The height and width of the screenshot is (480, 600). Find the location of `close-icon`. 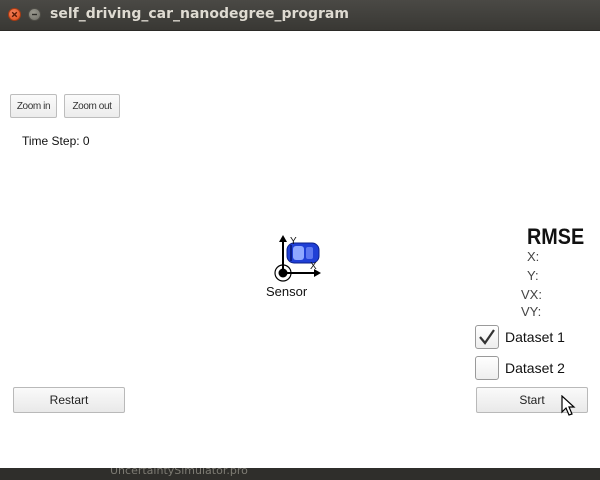

close-icon is located at coordinates (14, 14).